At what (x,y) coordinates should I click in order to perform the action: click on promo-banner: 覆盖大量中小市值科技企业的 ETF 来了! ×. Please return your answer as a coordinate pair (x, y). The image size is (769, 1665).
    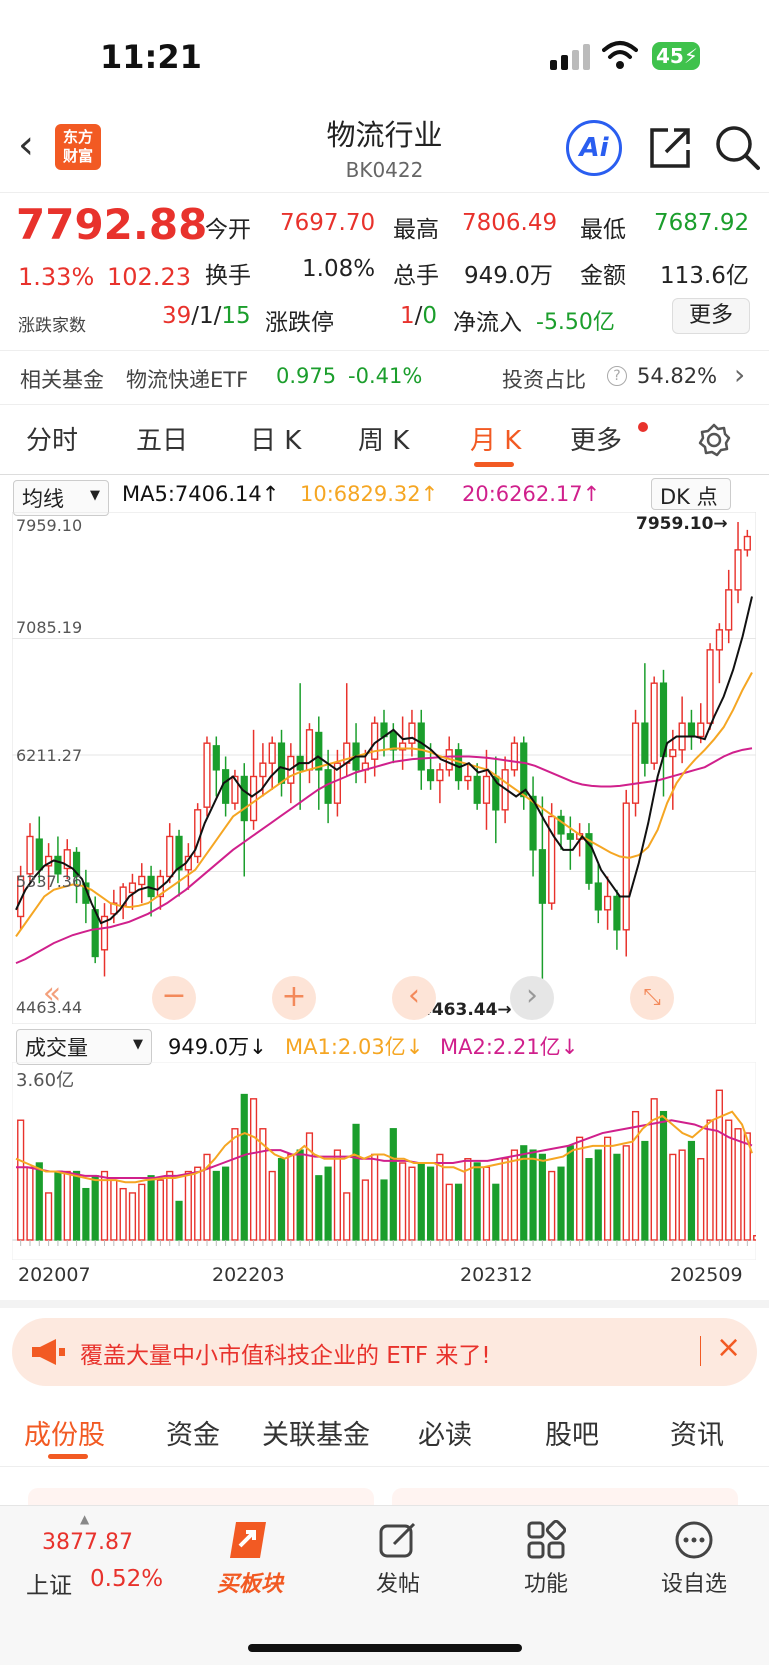
    Looking at the image, I should click on (384, 1352).